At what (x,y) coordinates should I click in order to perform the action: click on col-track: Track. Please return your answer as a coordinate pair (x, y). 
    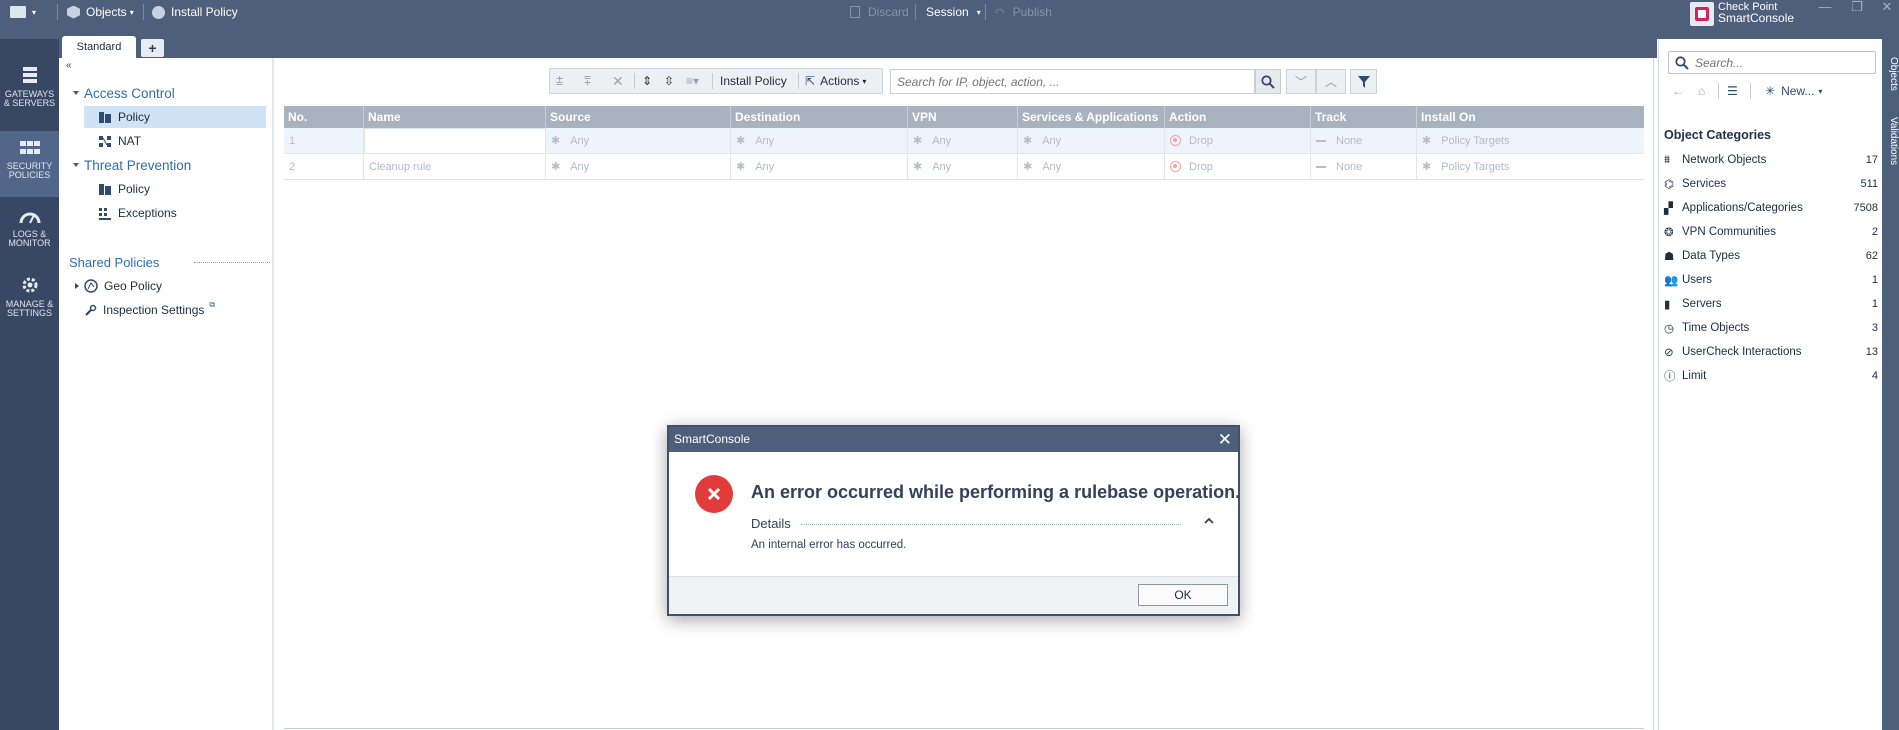
    Looking at the image, I should click on (1364, 117).